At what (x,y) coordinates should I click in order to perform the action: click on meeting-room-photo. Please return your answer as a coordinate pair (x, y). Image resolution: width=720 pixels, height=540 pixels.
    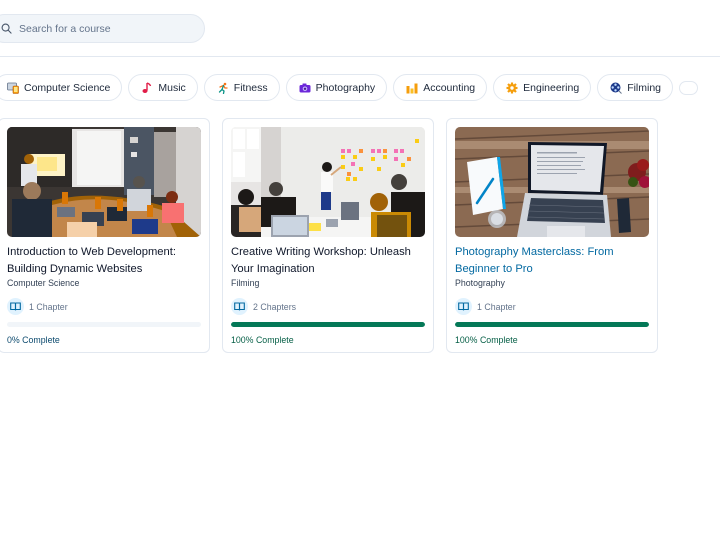
    Looking at the image, I should click on (104, 182).